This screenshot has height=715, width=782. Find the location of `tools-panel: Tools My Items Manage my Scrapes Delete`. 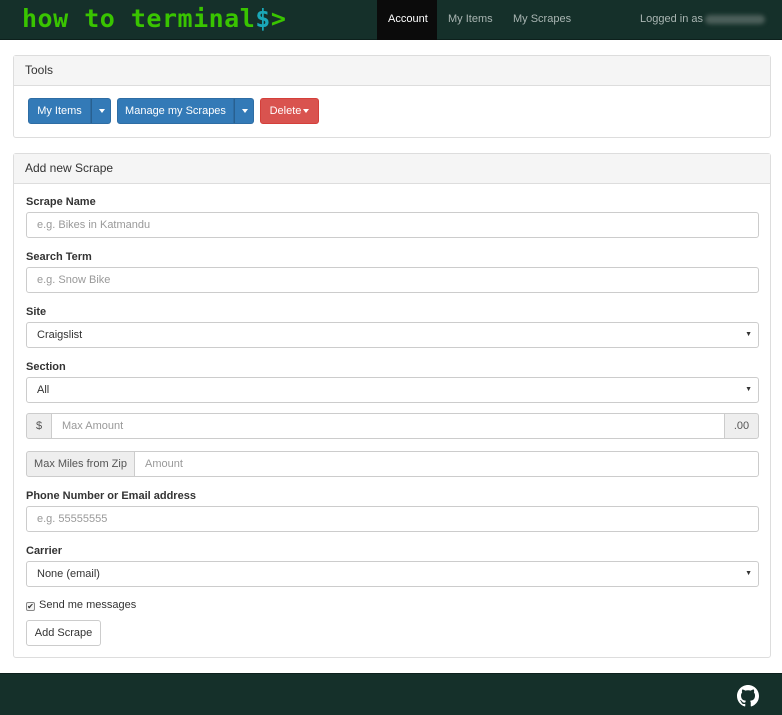

tools-panel: Tools My Items Manage my Scrapes Delete is located at coordinates (392, 96).